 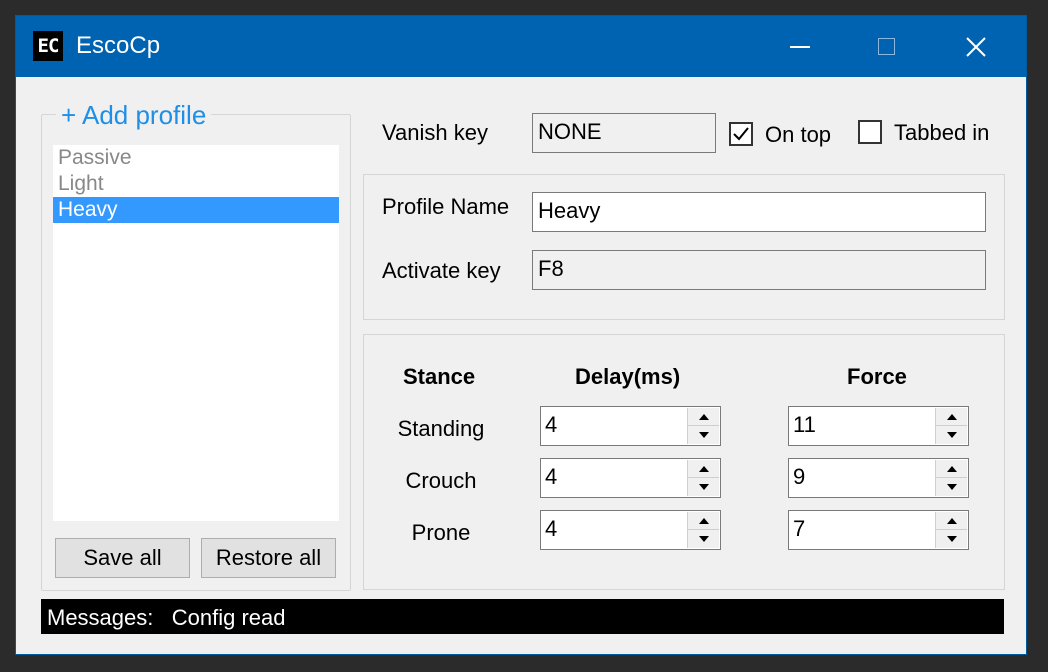 What do you see at coordinates (439, 376) in the screenshot?
I see `stance-header: Stance` at bounding box center [439, 376].